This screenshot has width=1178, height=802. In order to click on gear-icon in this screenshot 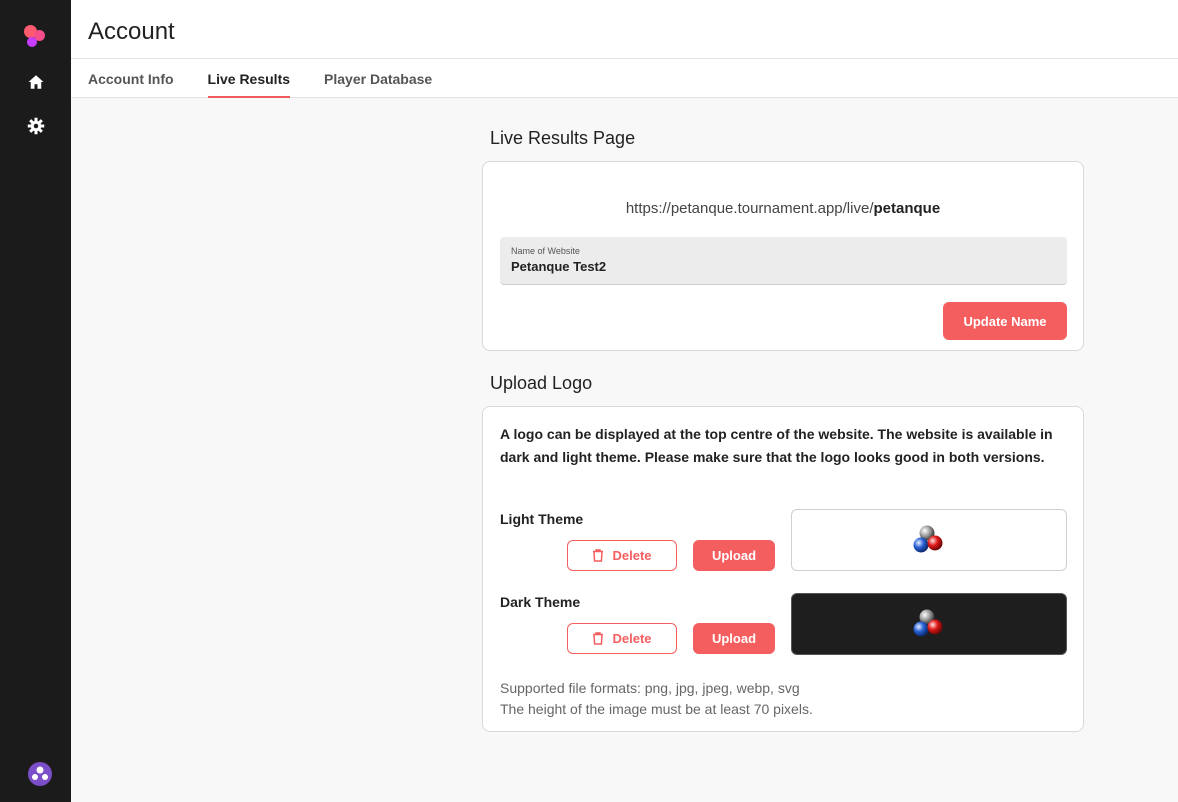, I will do `click(36, 126)`.